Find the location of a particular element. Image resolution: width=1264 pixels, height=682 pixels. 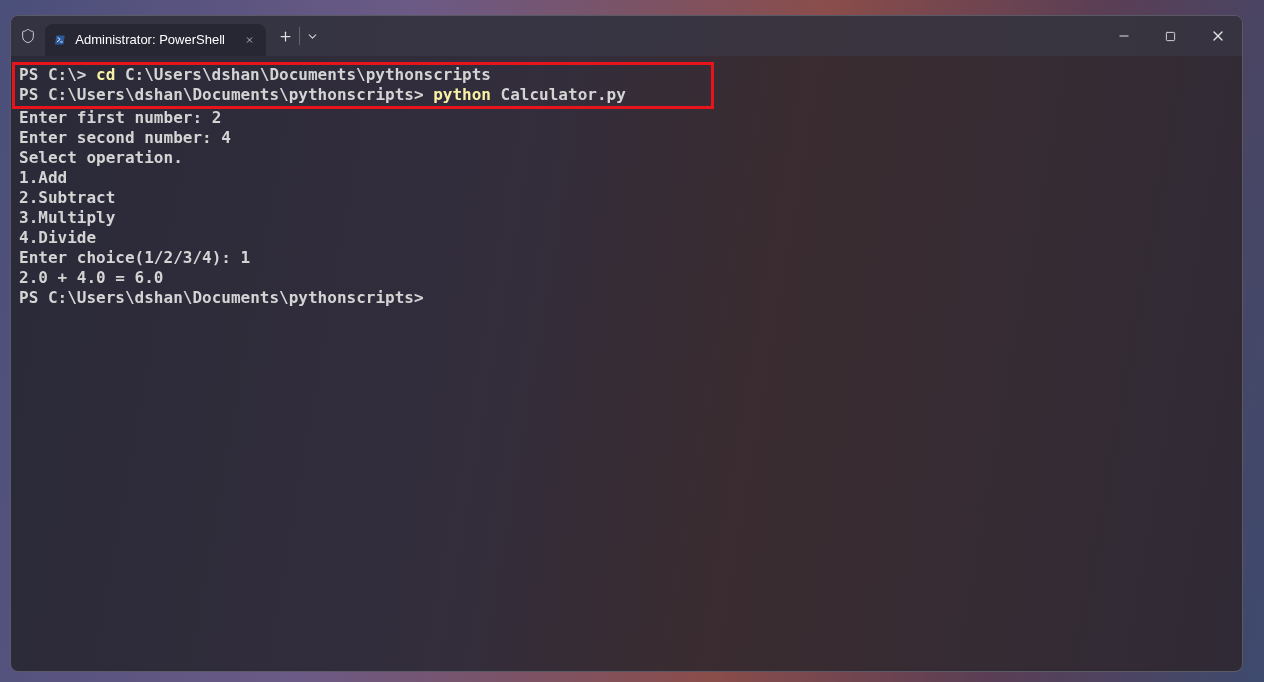

new-tab-icon is located at coordinates (285, 36).